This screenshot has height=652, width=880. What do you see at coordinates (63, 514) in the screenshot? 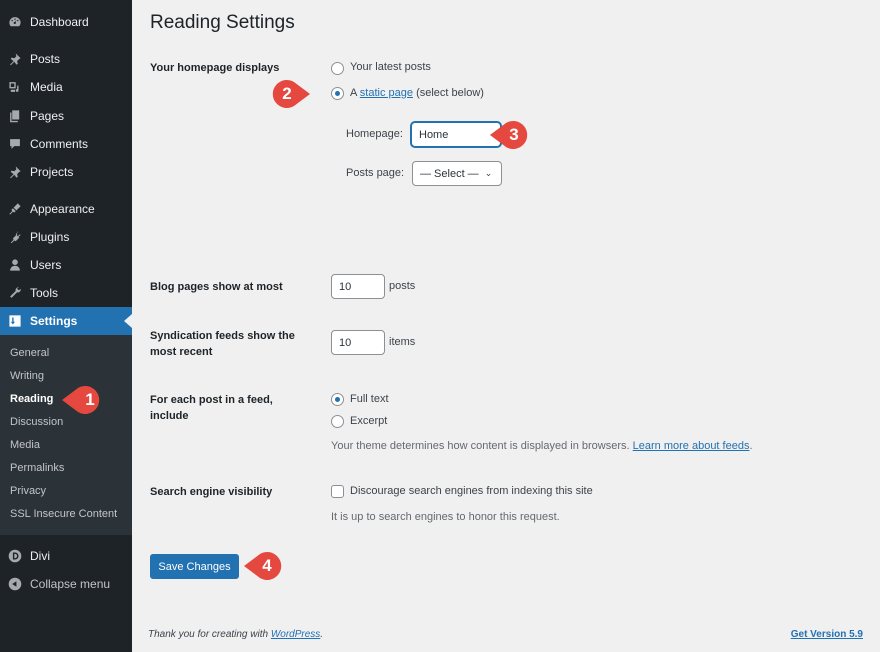
I see `submenu-ssl-insecure-content: SSL Insecure Content` at bounding box center [63, 514].